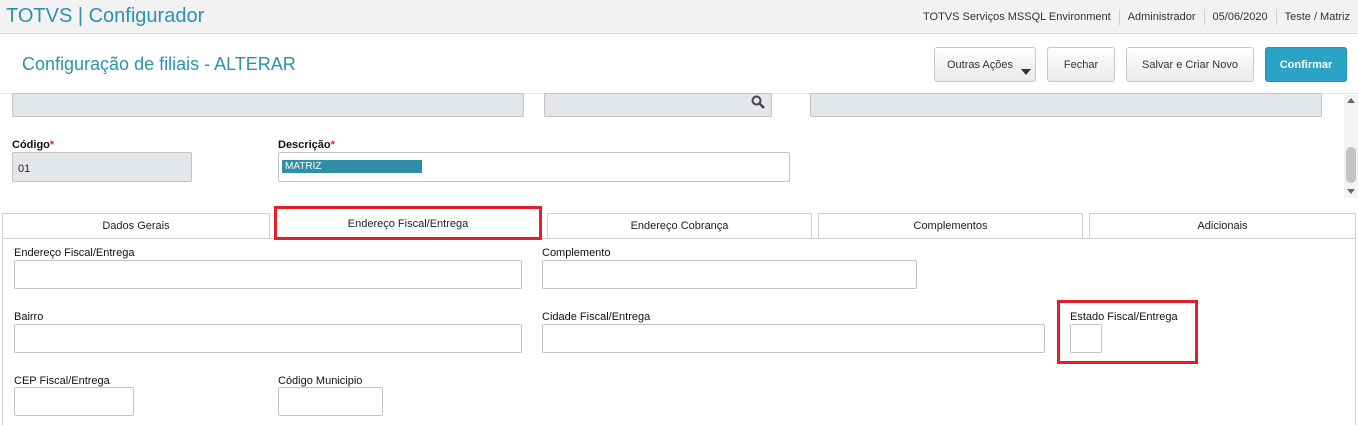  What do you see at coordinates (1081, 64) in the screenshot?
I see `close-button: Fechar` at bounding box center [1081, 64].